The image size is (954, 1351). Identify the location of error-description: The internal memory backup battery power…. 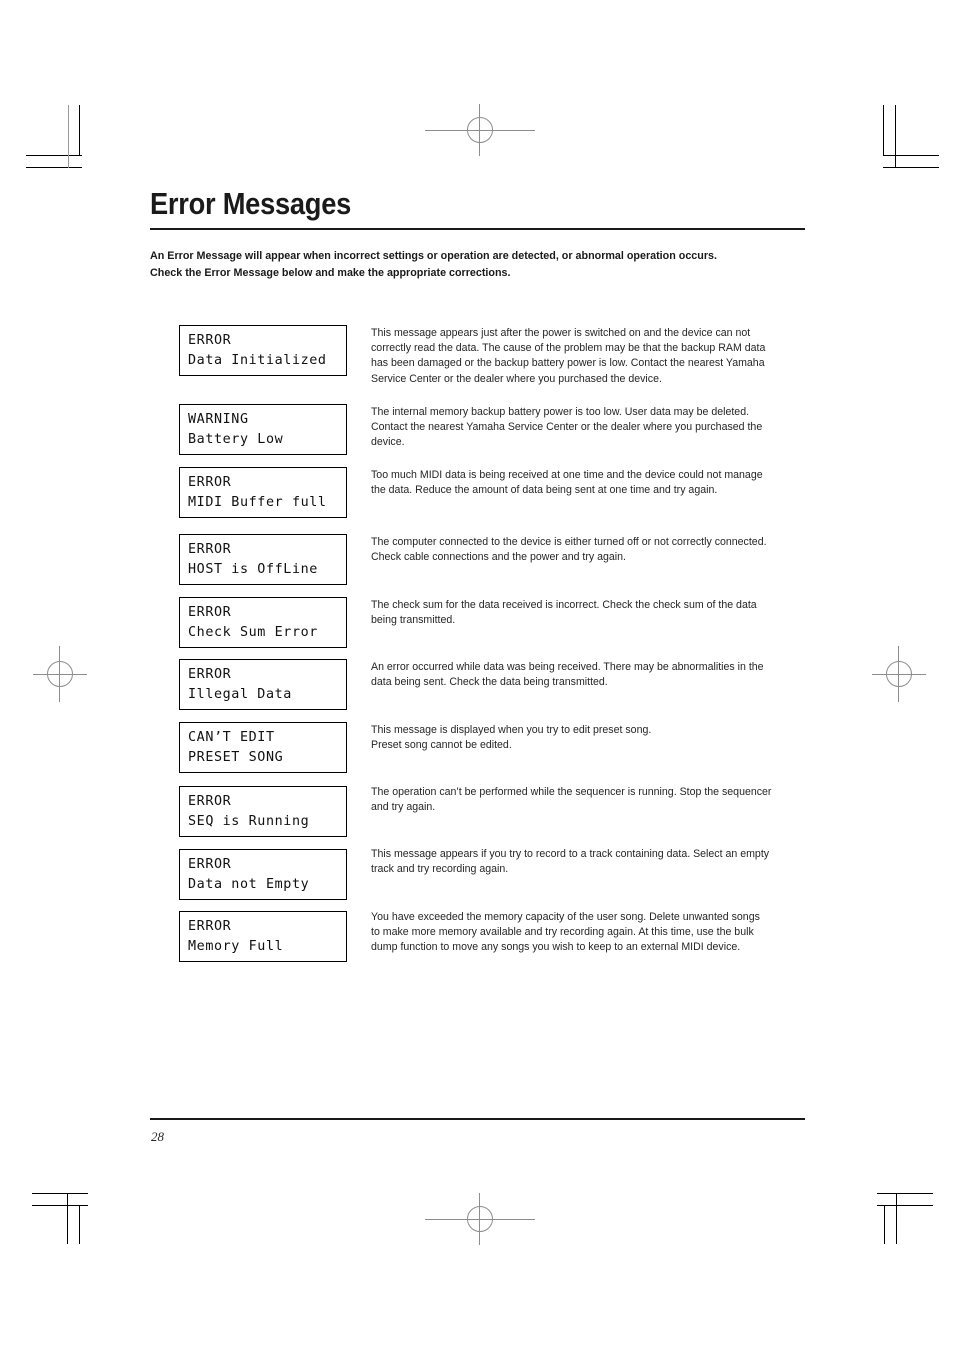
(588, 428).